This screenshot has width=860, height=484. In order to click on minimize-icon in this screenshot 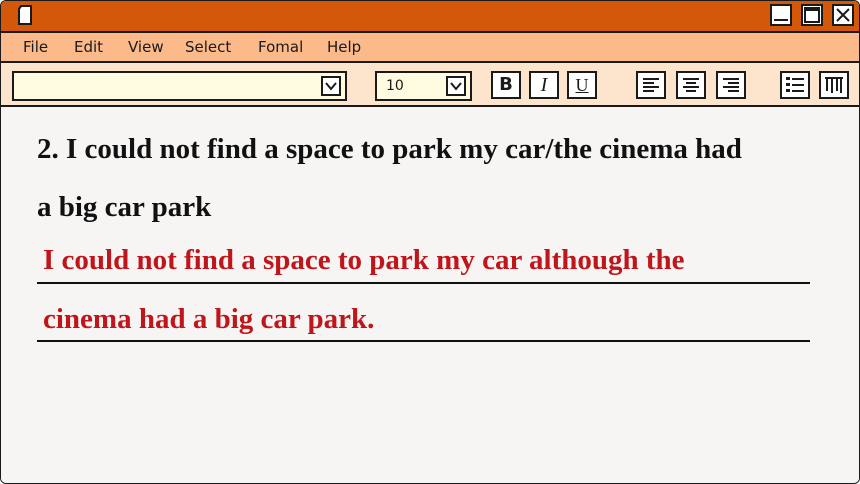, I will do `click(781, 20)`.